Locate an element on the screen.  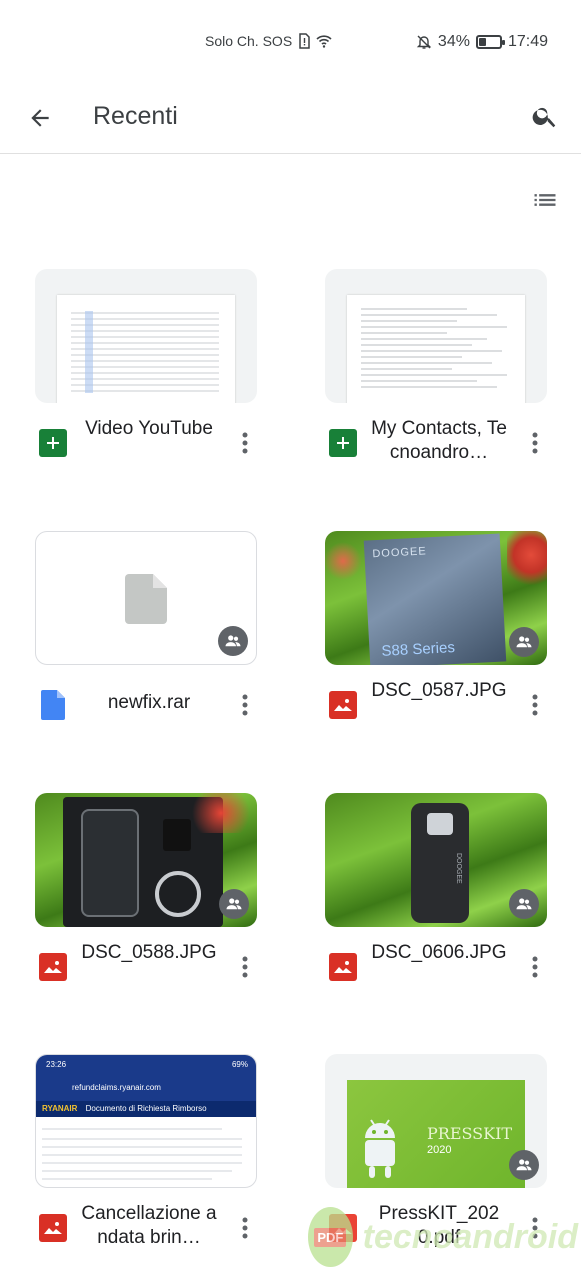
screenshot-header: RYANAIR Documento di Richiesta Rimborso is located at coordinates (146, 1109).